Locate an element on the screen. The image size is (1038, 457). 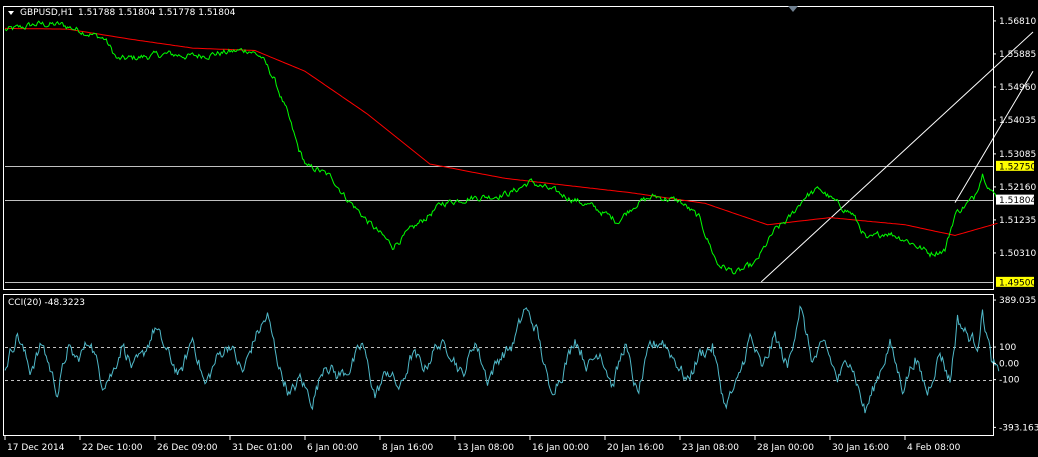
price-y-tick-label: 1.54035 is located at coordinates (1017, 121).